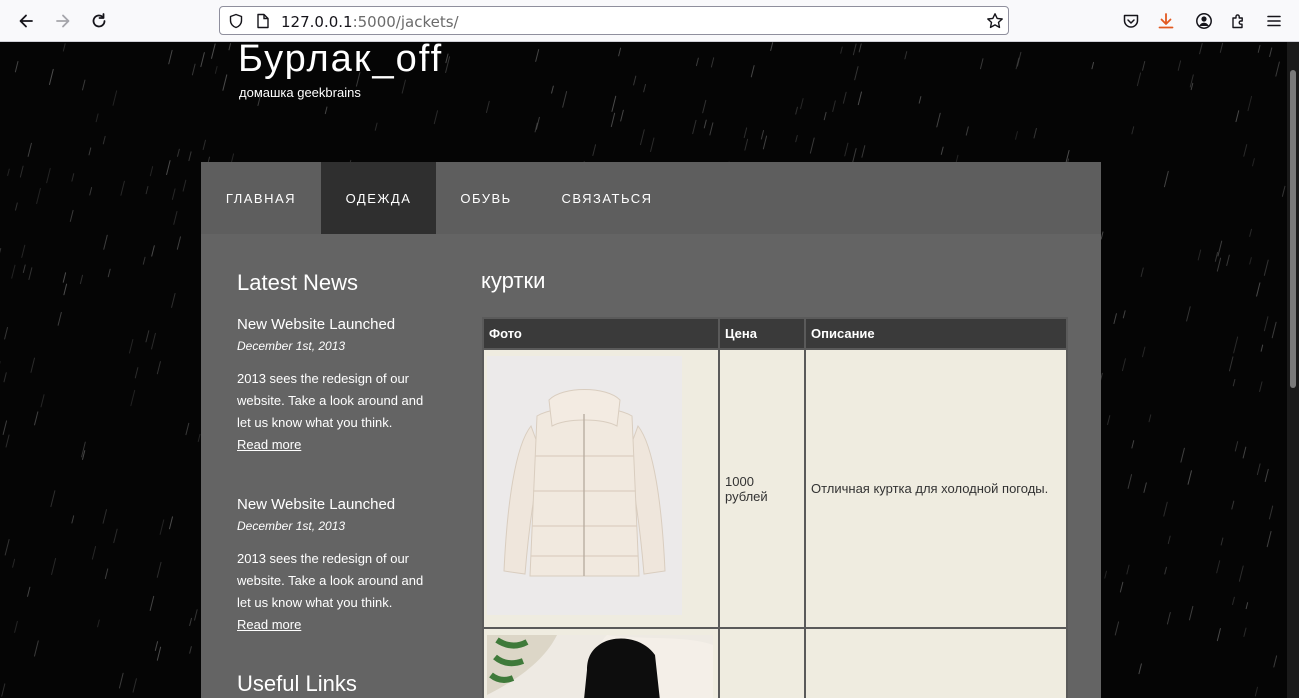  Describe the element at coordinates (486, 198) in the screenshot. I see `menu-item-shoes: ОБУВЬ` at that location.